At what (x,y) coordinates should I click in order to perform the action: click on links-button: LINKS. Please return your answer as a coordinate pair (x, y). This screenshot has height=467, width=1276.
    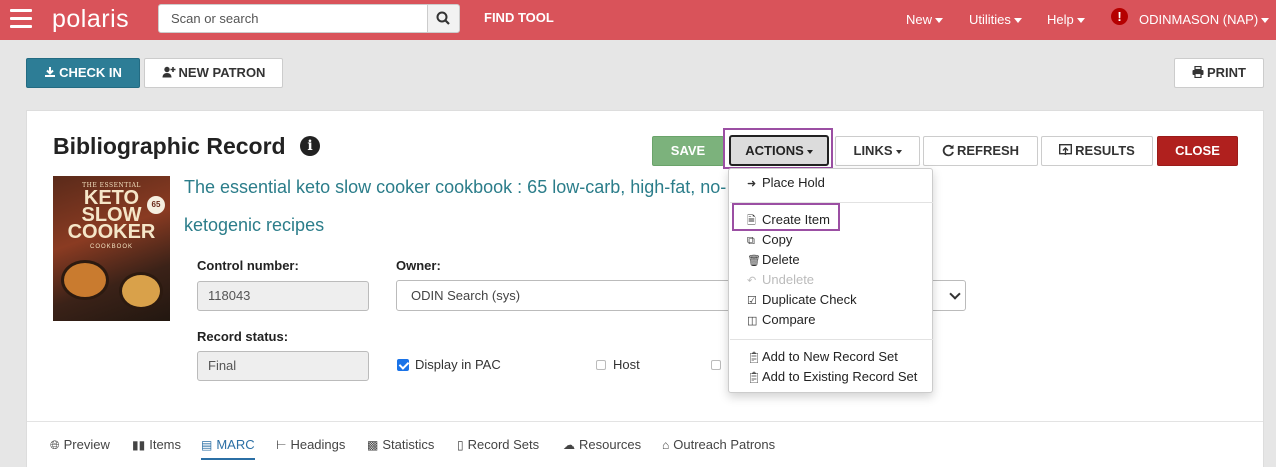
    Looking at the image, I should click on (877, 151).